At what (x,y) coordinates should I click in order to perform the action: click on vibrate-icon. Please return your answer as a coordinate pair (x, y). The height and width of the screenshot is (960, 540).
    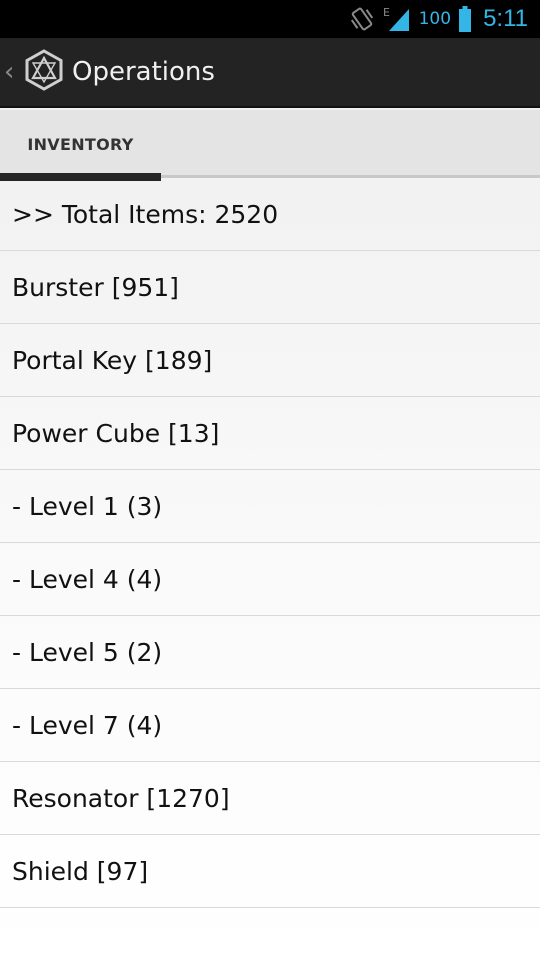
    Looking at the image, I should click on (362, 19).